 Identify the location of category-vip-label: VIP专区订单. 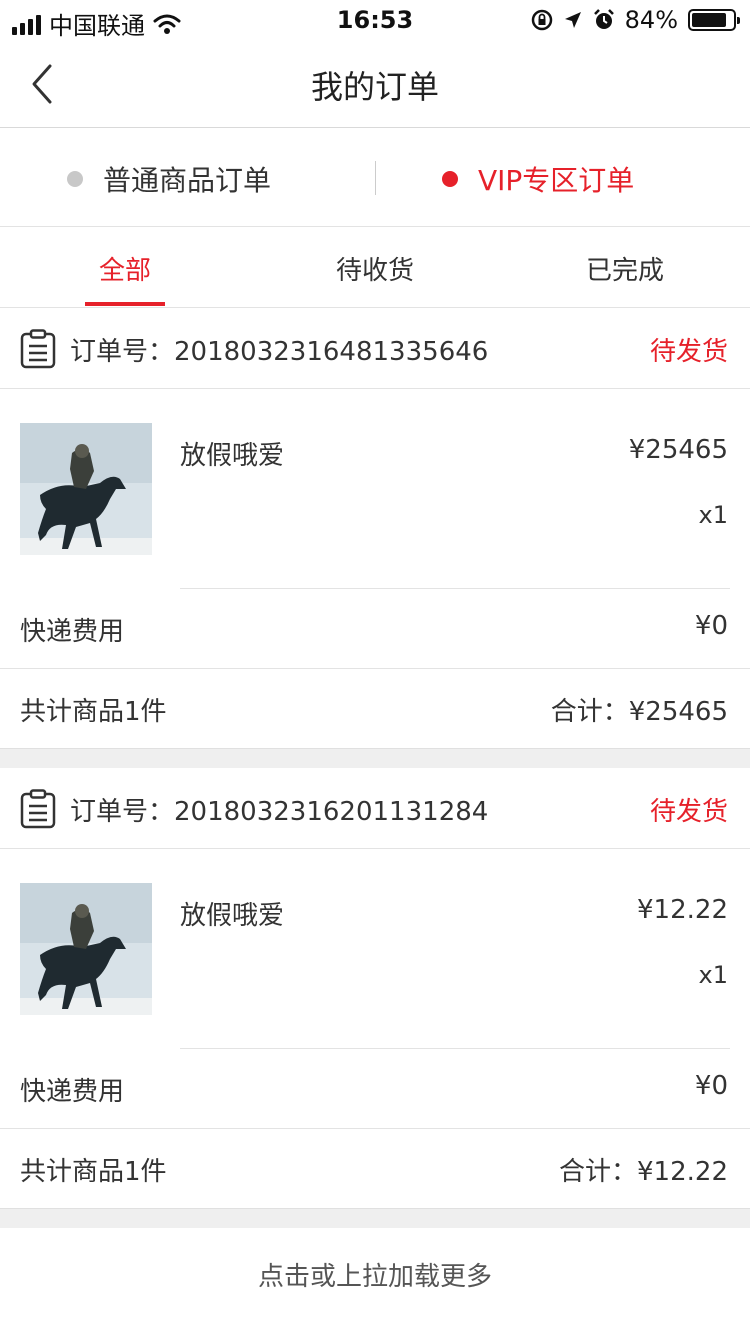
(556, 180).